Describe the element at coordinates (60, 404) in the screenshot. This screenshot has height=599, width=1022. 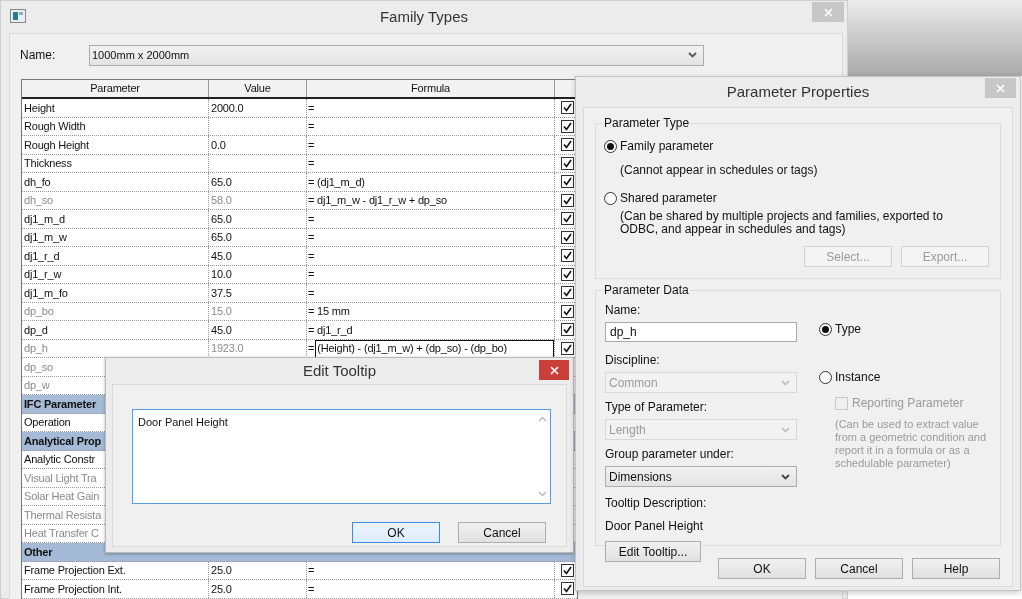
I see `group-header: IFC Parameter` at that location.